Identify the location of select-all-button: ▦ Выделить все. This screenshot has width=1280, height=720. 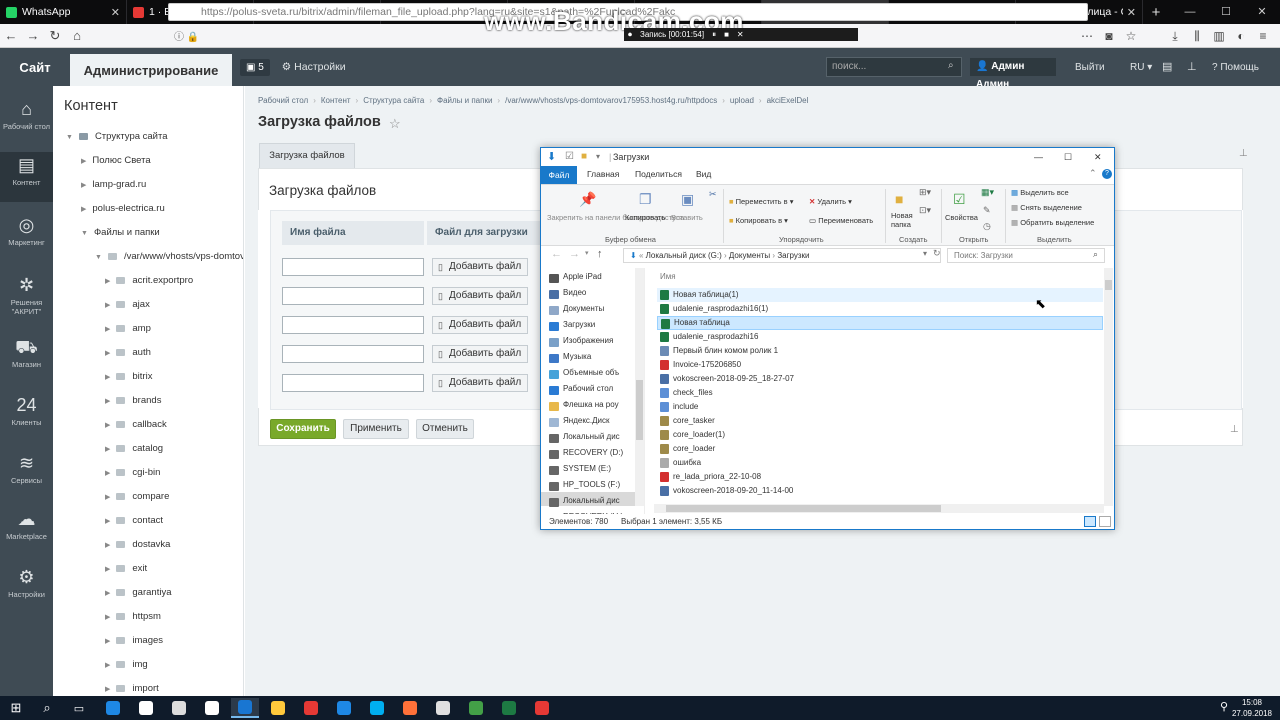
(1040, 192).